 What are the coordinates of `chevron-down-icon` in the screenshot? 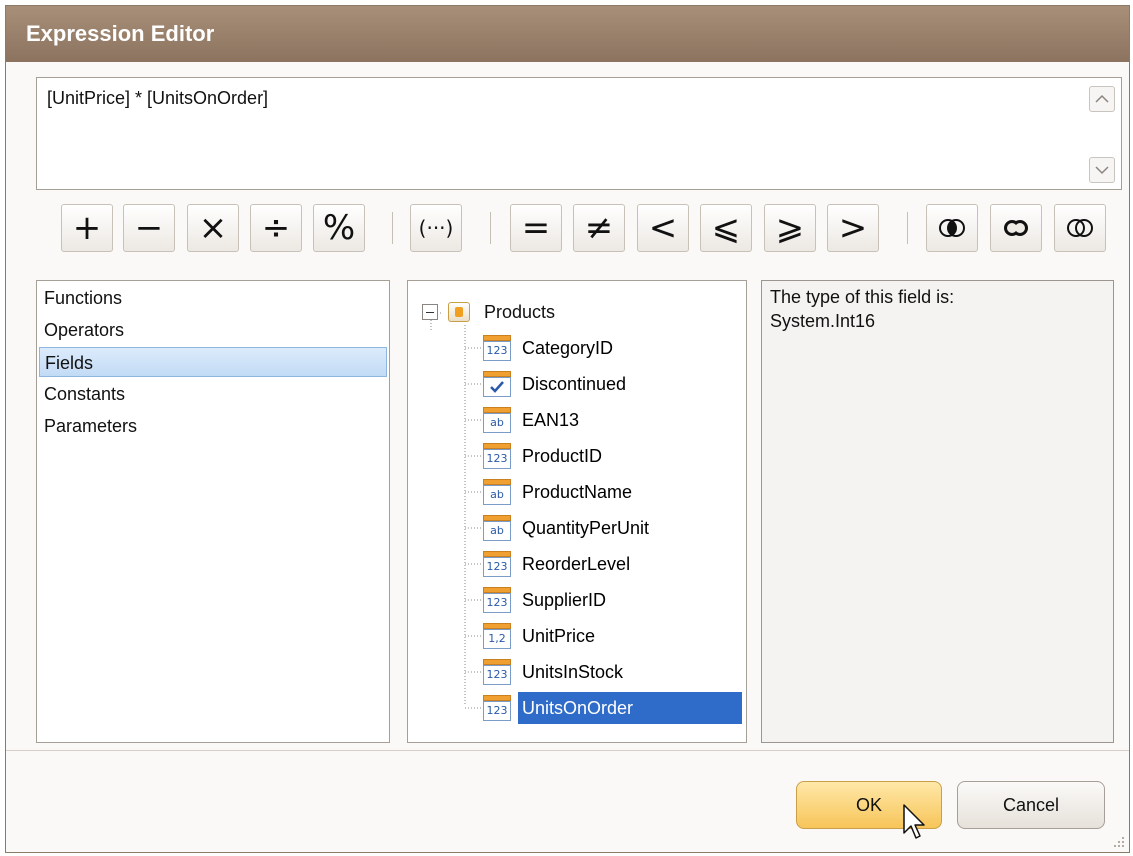 It's located at (1102, 170).